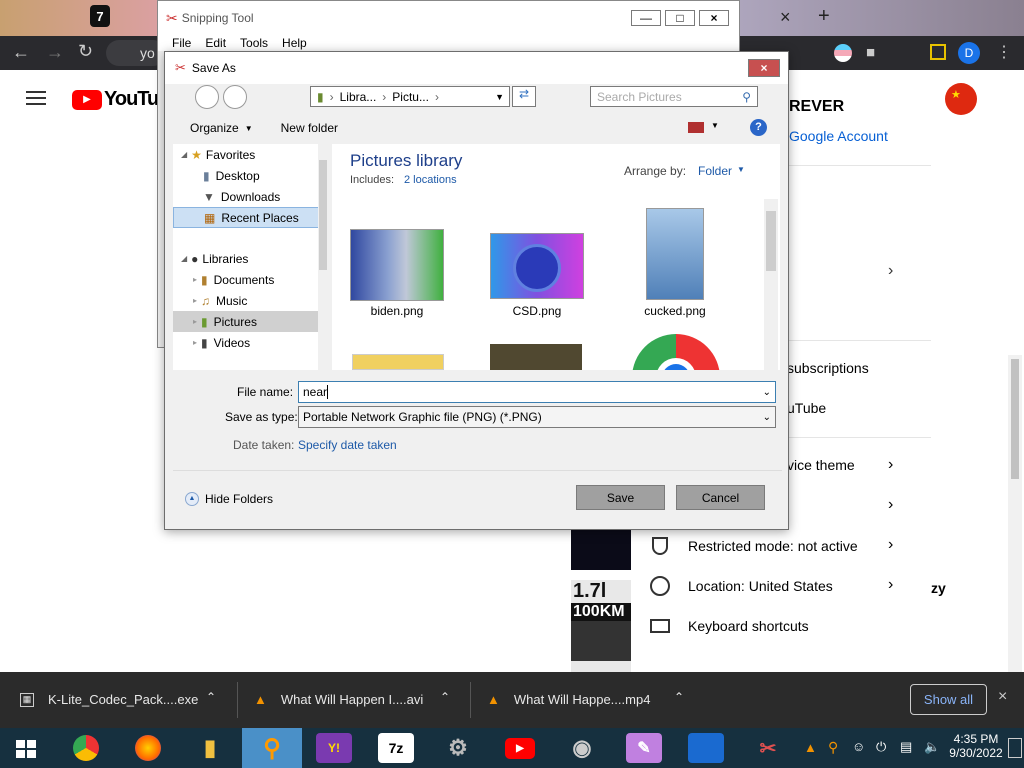 This screenshot has width=1024, height=768. I want to click on help-icon: ?, so click(758, 127).